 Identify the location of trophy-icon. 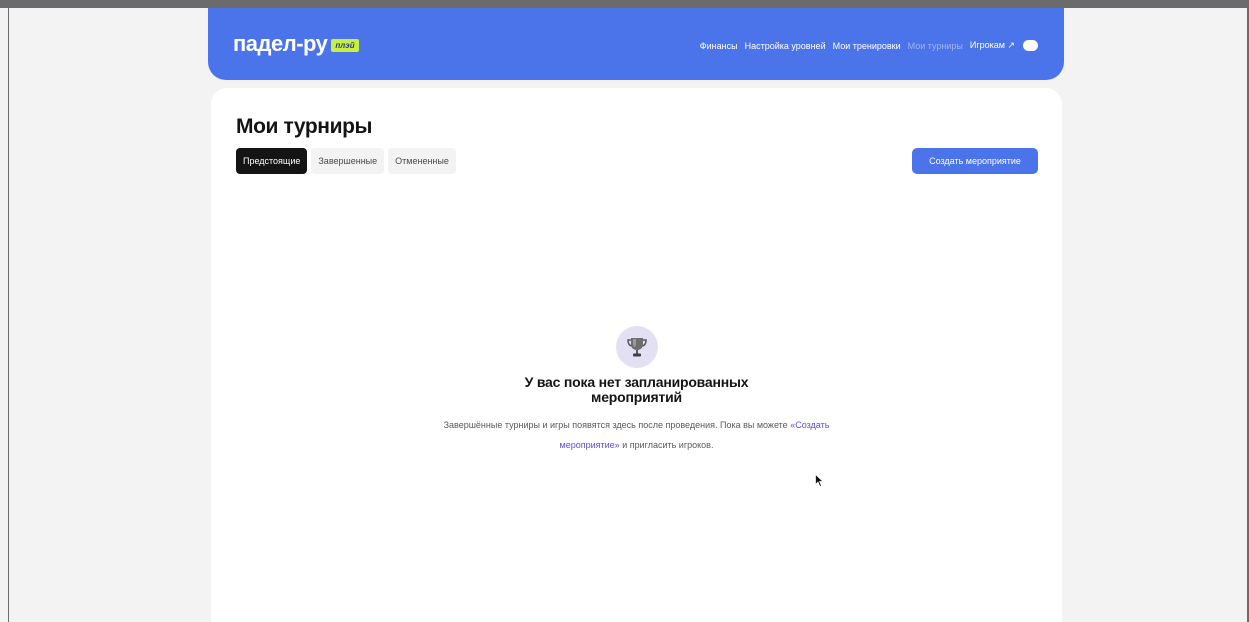
(636, 347).